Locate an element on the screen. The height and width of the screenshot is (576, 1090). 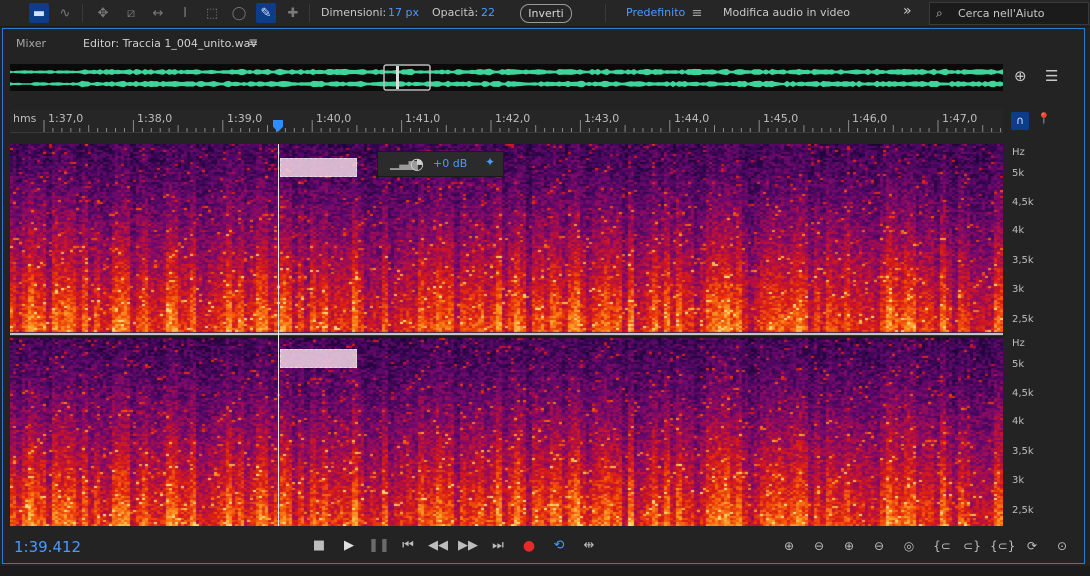
lasso-tool-icon: ◯ is located at coordinates (239, 13).